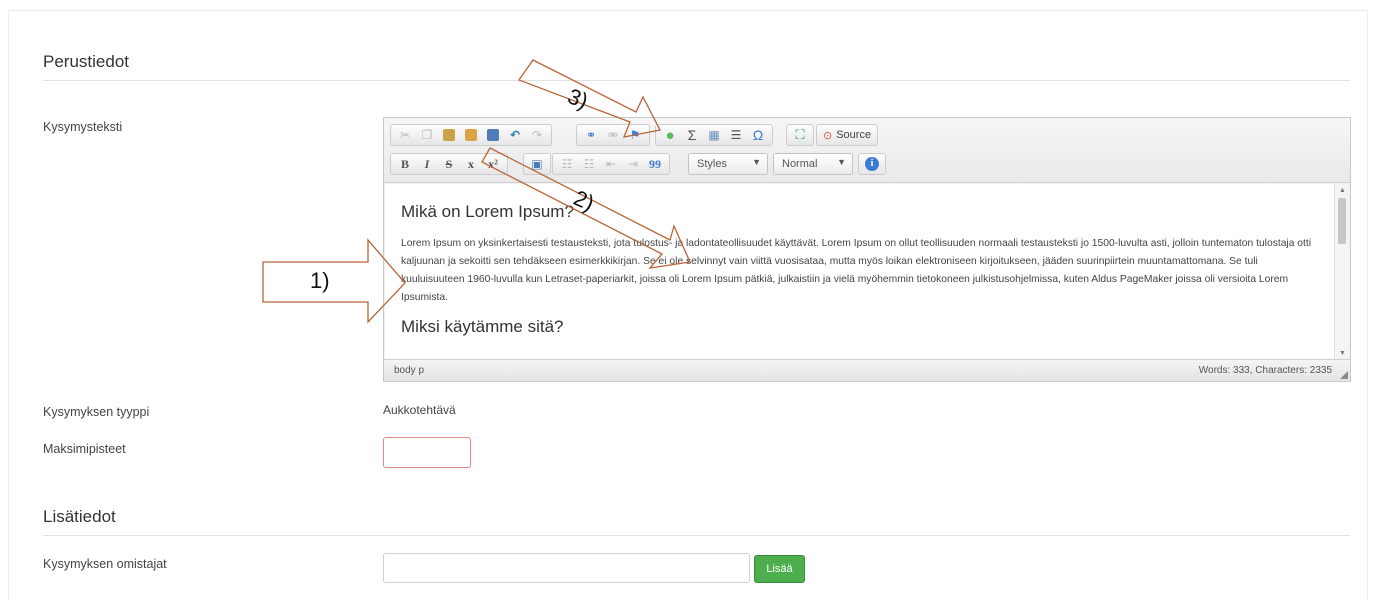  I want to click on label-question-type: Kysymyksen tyyppi, so click(96, 412).